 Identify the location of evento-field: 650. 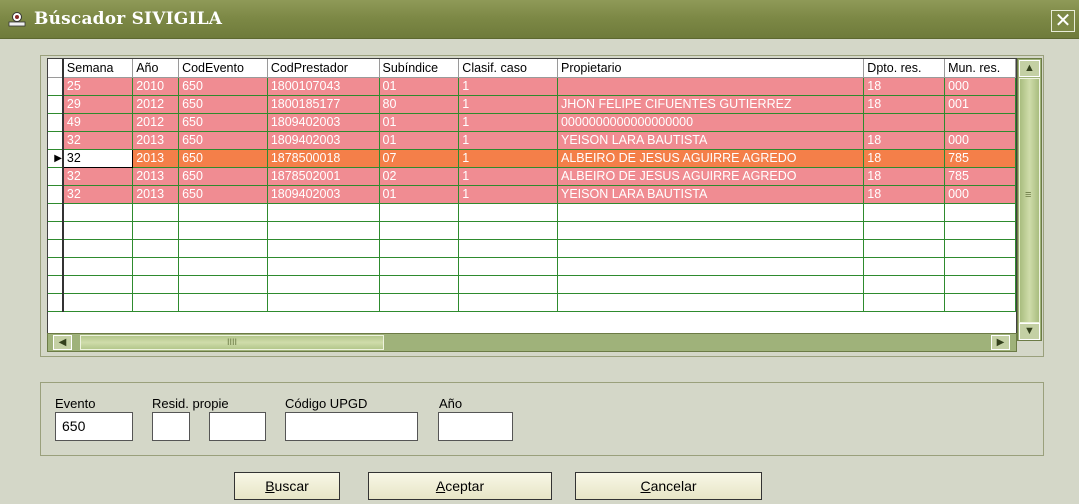
(94, 426).